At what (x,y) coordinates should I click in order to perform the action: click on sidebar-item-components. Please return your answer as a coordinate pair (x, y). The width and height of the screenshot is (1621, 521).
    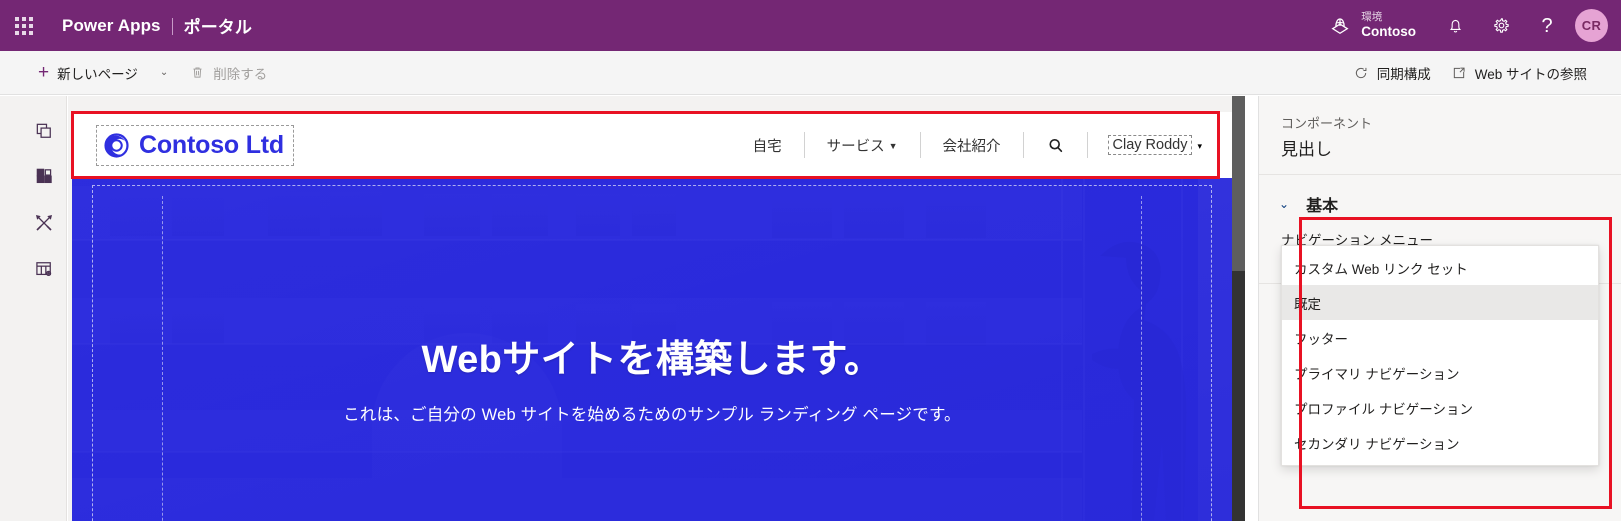
    Looking at the image, I should click on (44, 177).